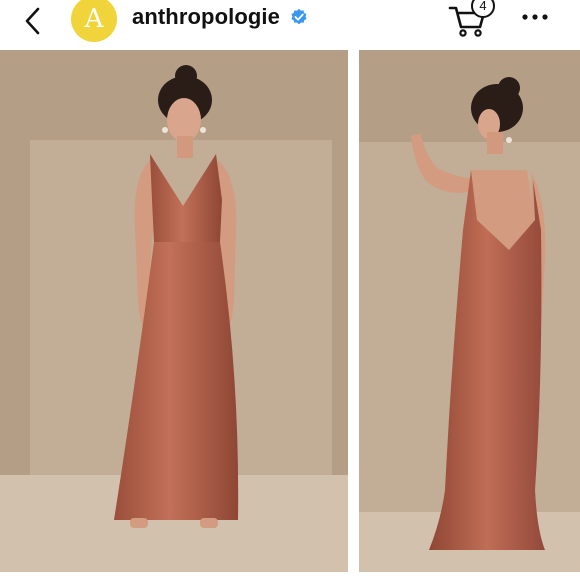 The image size is (580, 580). Describe the element at coordinates (290, 24) in the screenshot. I see `profile-header: A anthropologie 4` at that location.